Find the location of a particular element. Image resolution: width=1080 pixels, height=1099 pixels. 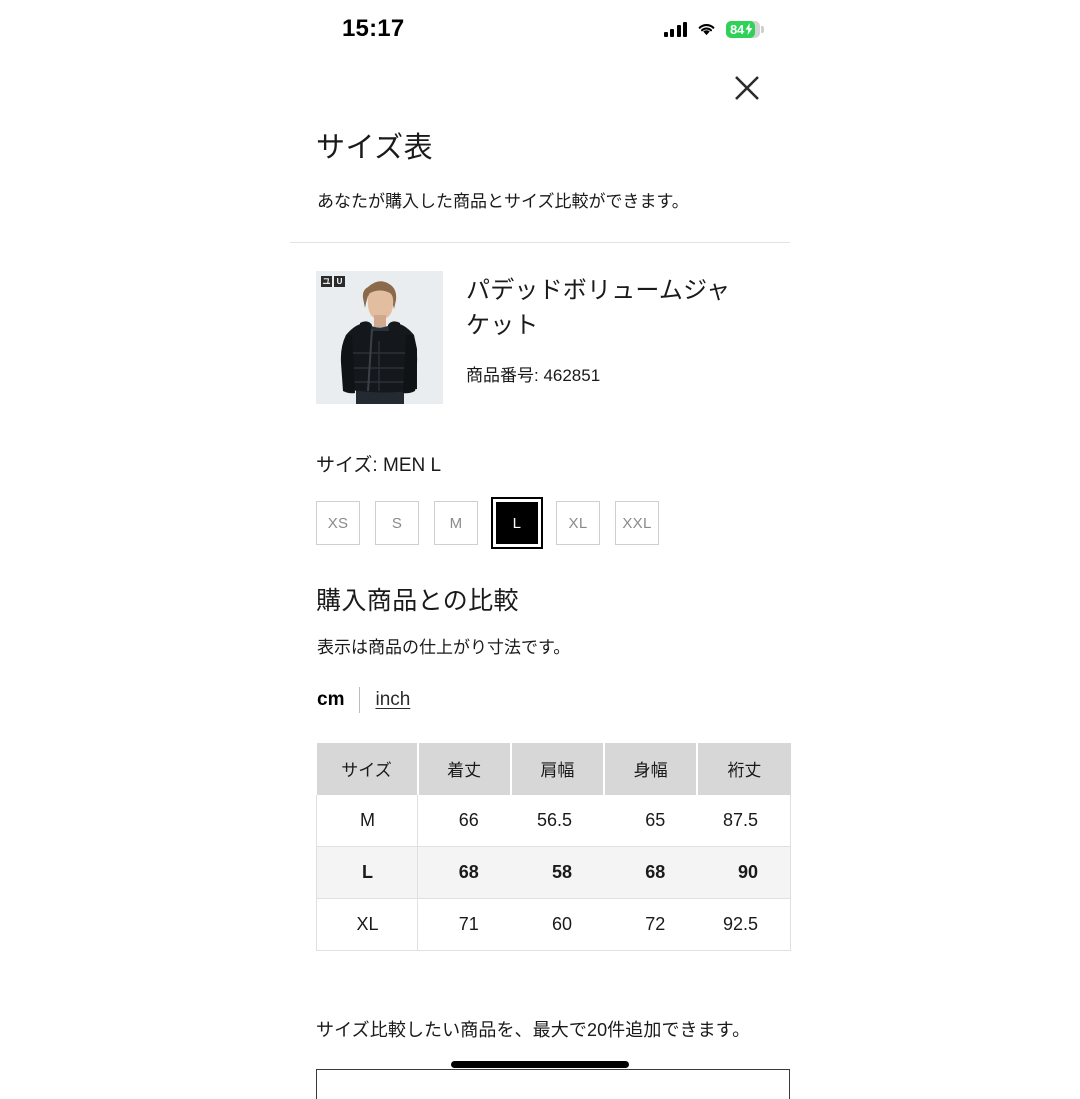

size-table-head: サイズ 着丈 肩幅 身幅 裄丈 is located at coordinates (553, 768).